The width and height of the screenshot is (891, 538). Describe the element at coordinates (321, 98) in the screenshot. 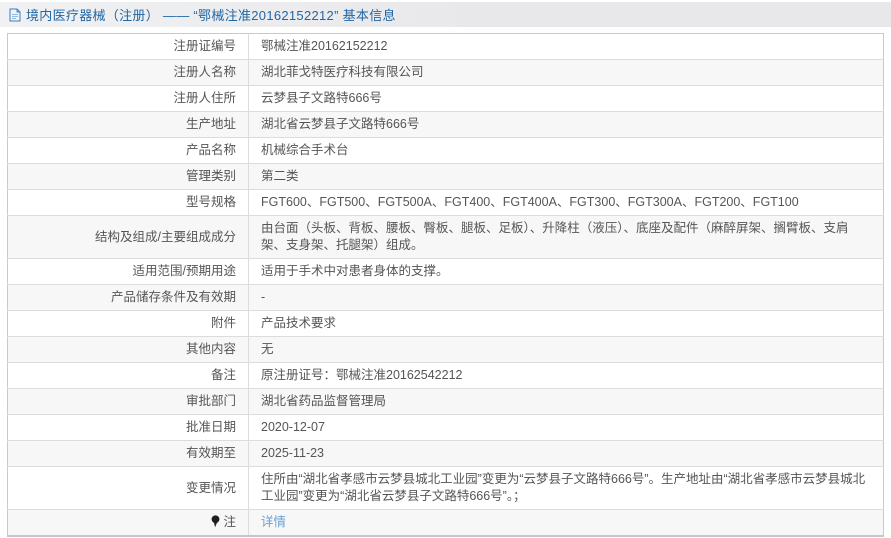

I see `row-value: 云梦县子文路特666号` at that location.